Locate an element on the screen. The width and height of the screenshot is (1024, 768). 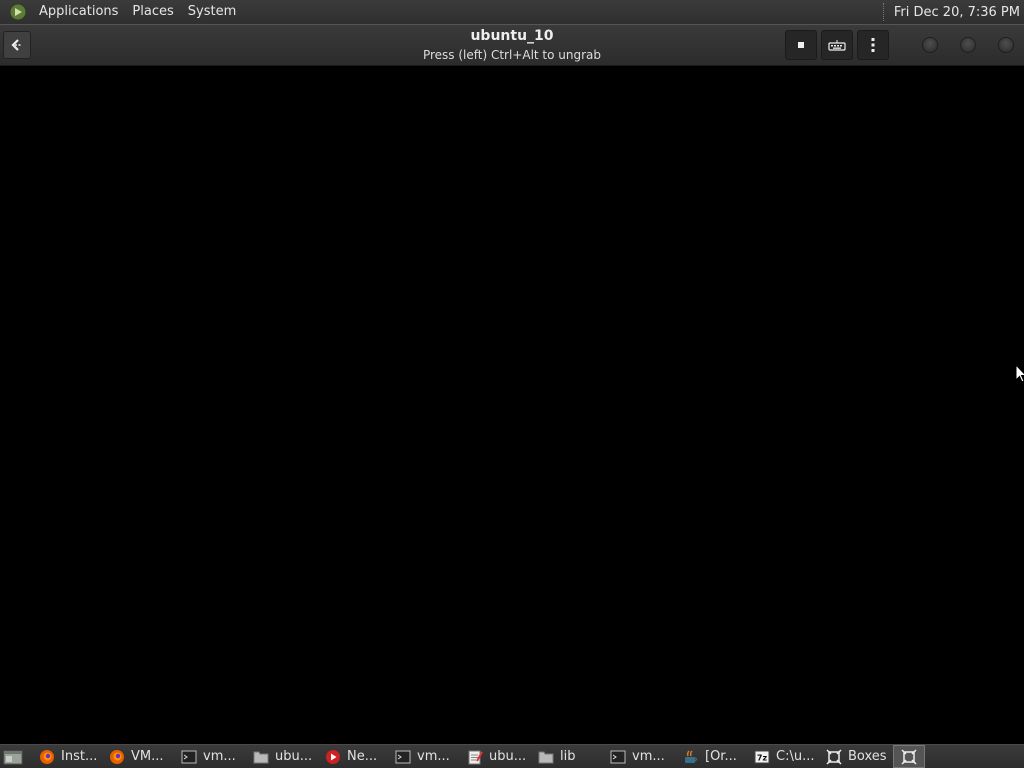
media-player-icon is located at coordinates (333, 757).